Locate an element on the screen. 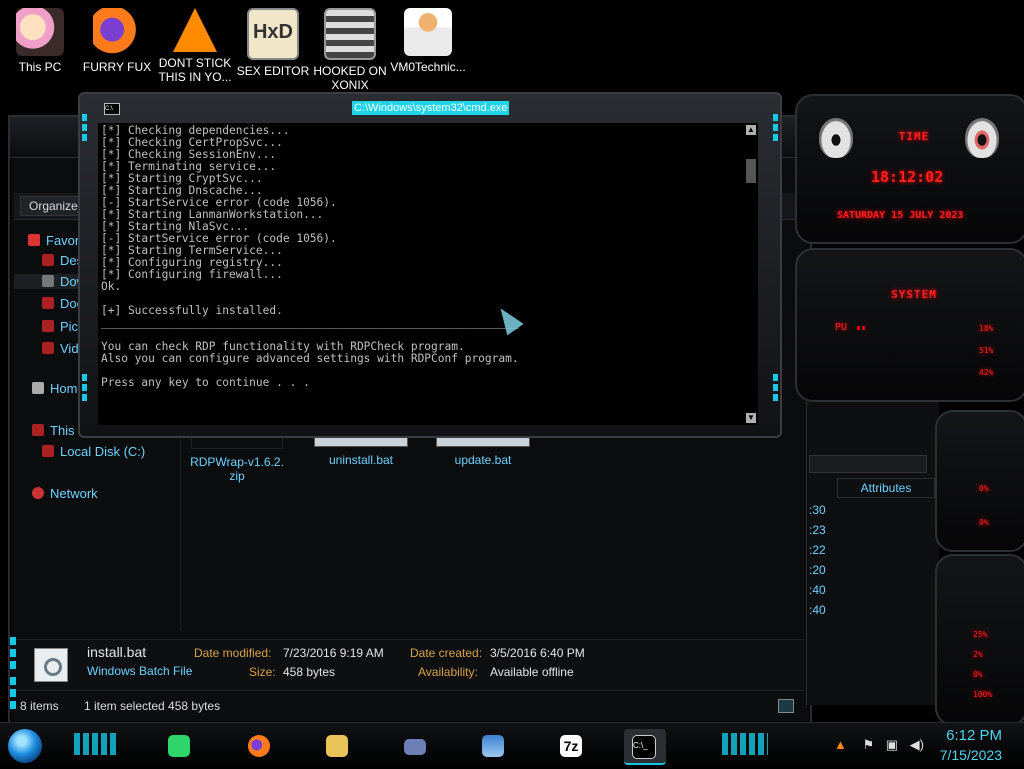  system-gadget: SYSTEM PU 18% 51% 42% is located at coordinates (909, 325).